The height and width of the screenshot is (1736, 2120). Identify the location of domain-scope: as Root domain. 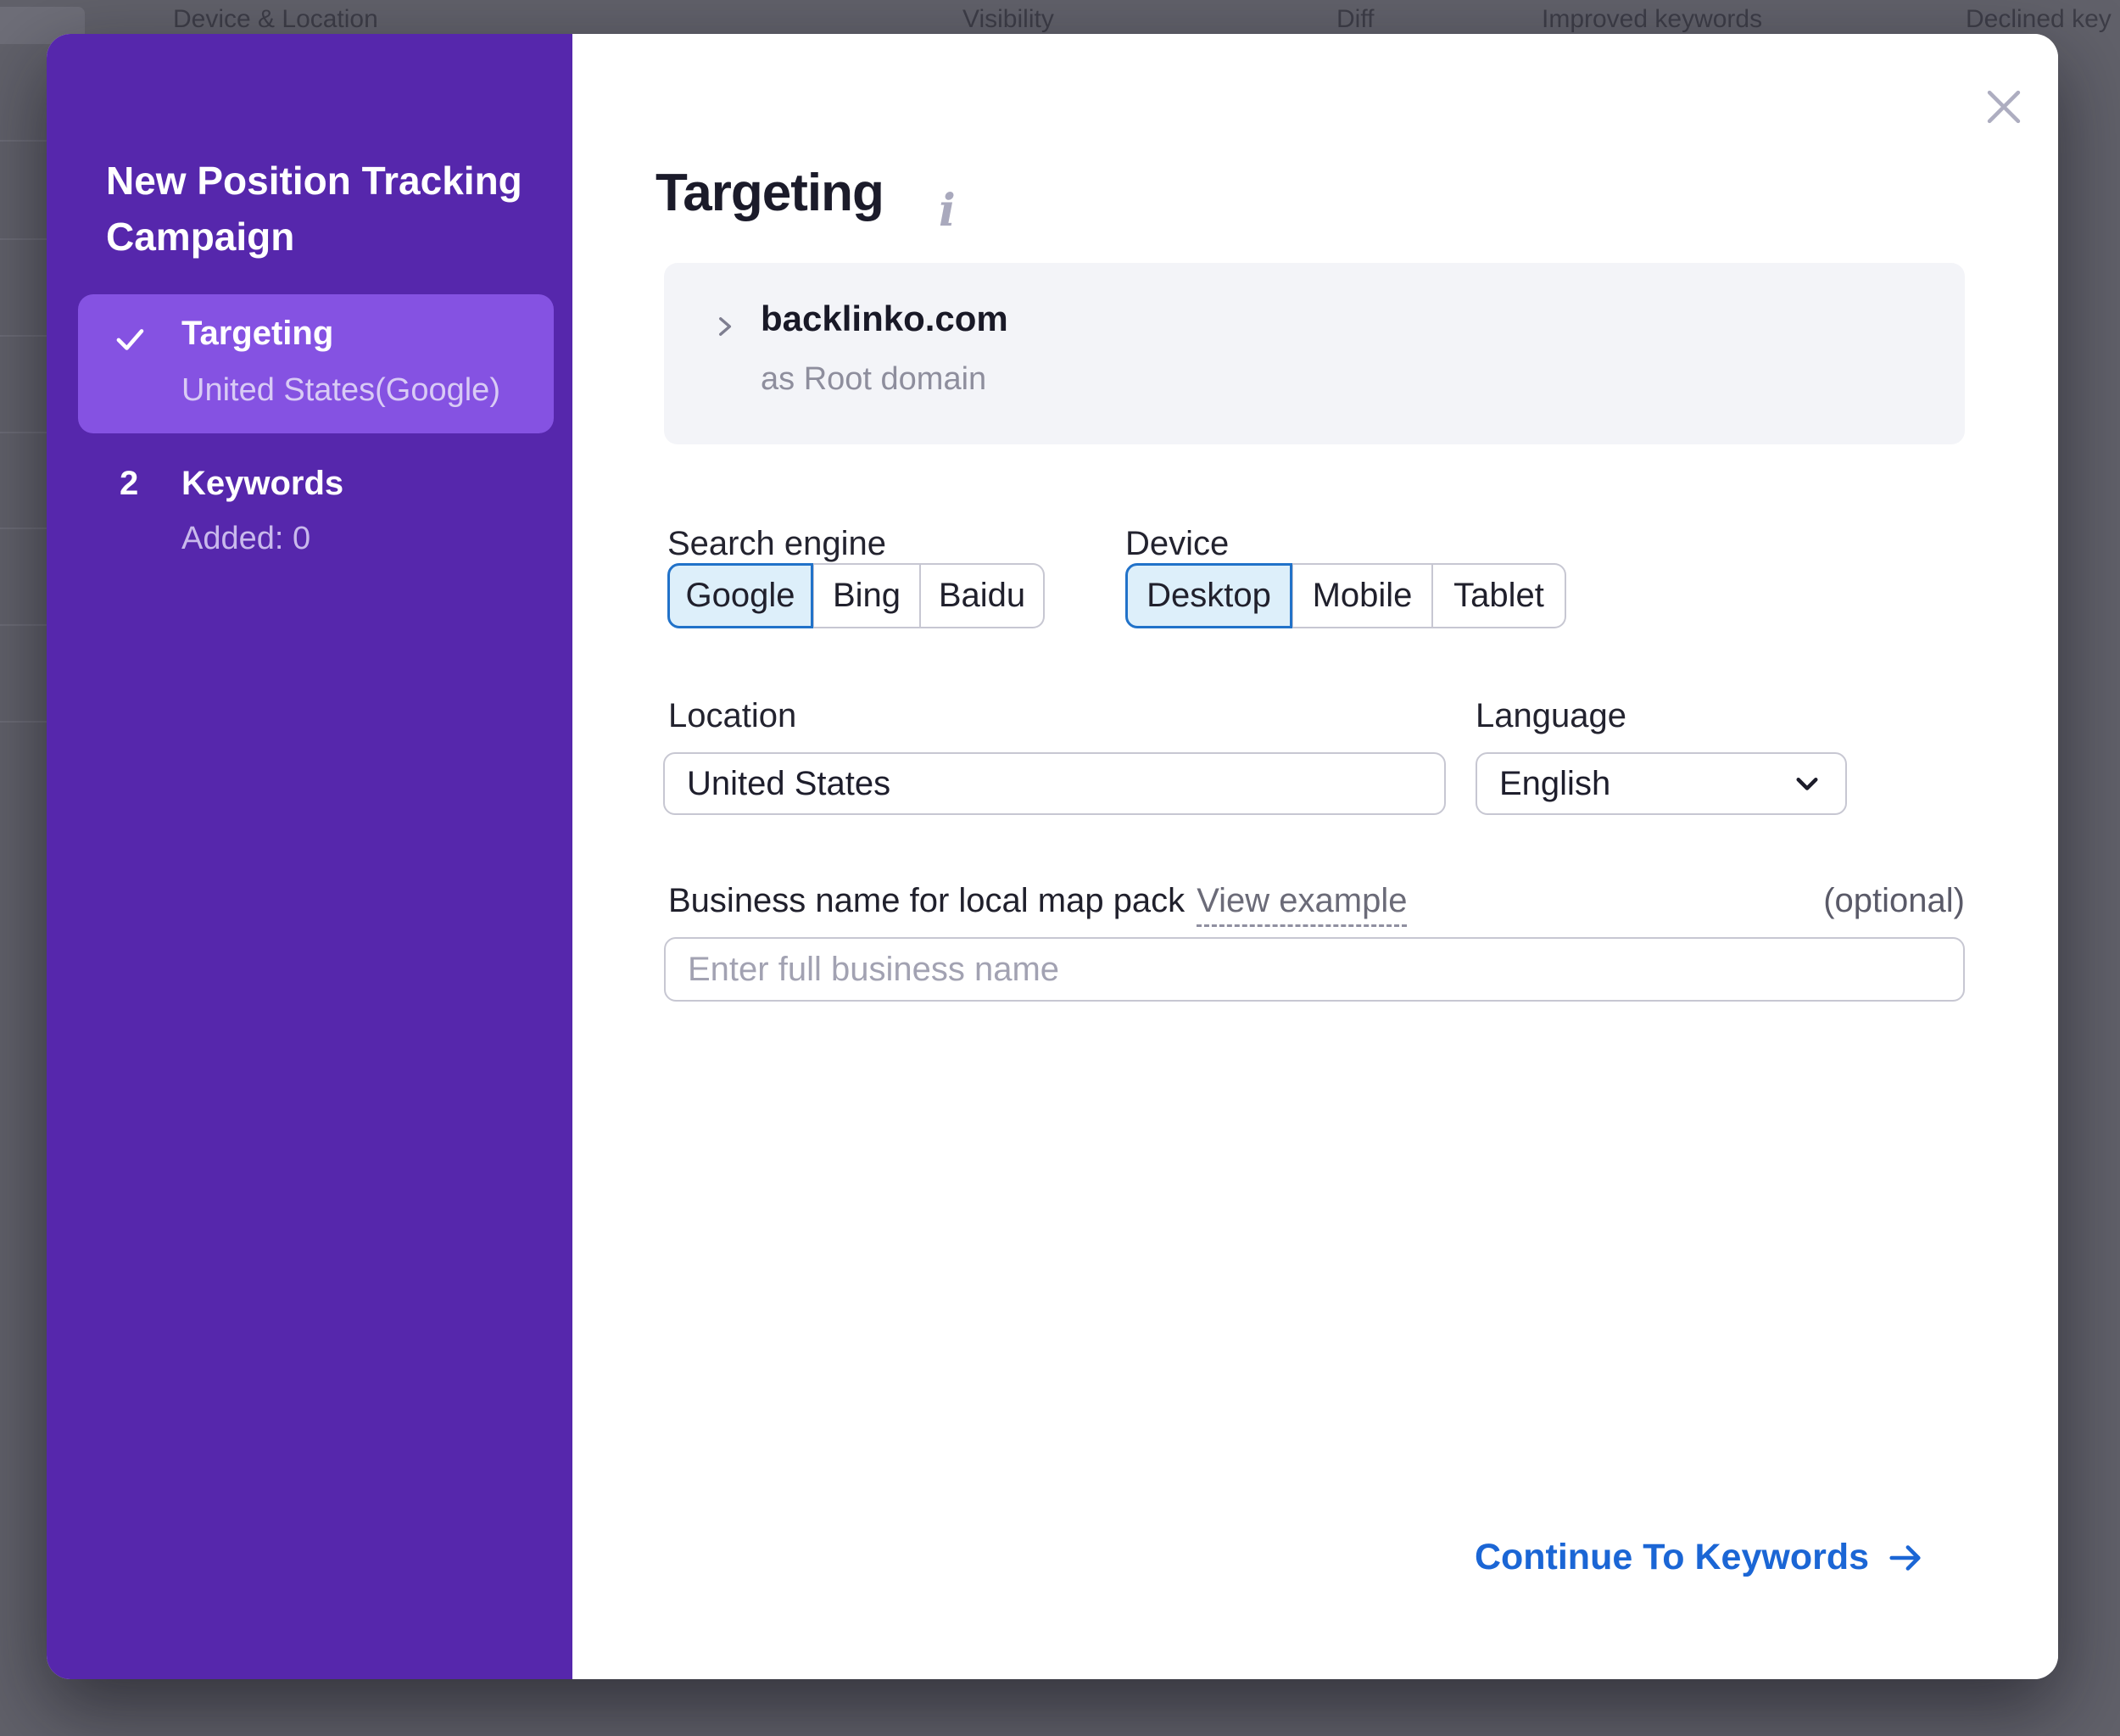
(874, 379).